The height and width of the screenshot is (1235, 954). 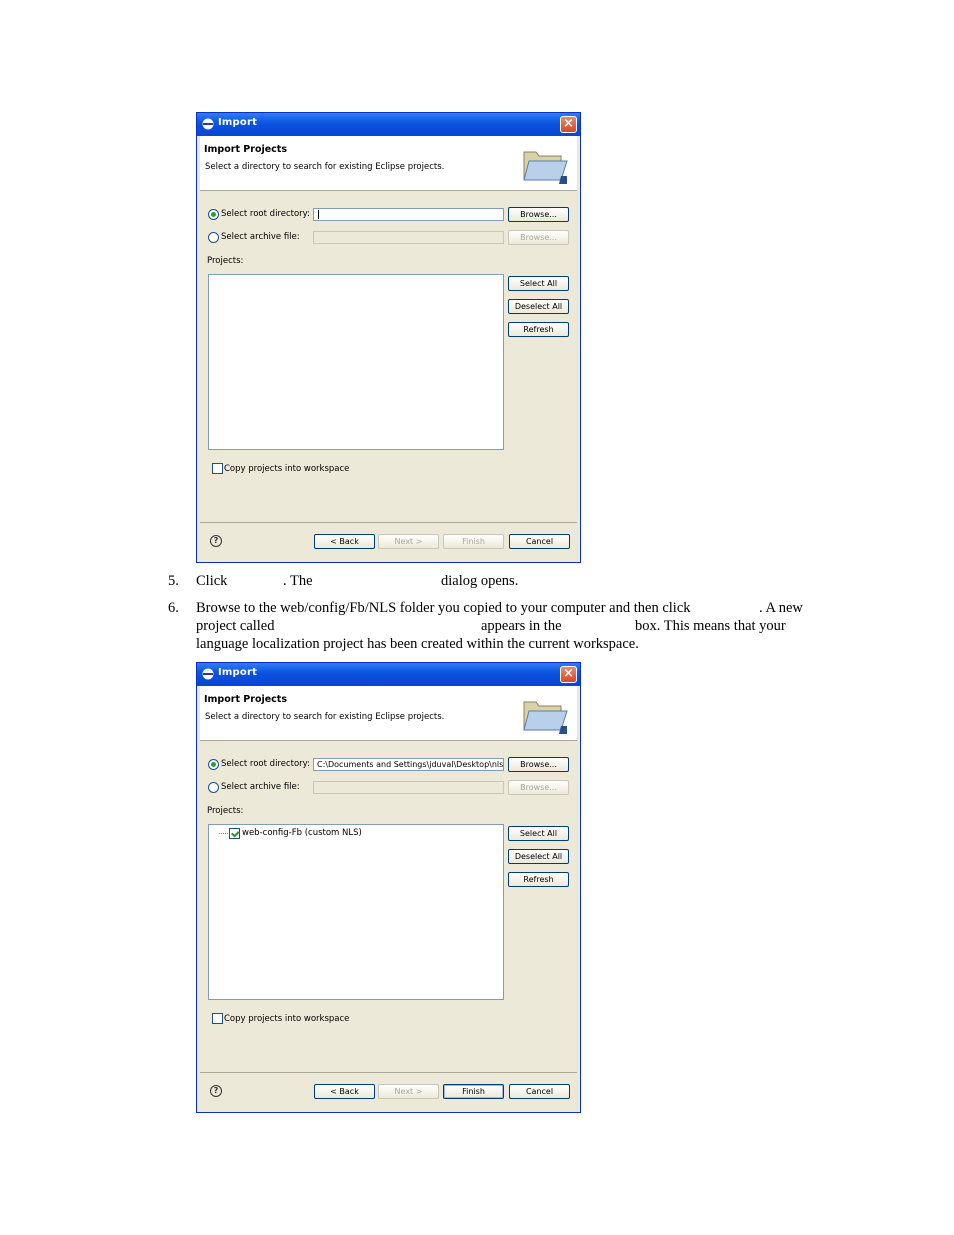 I want to click on step-5-text-a: Click, so click(x=212, y=581).